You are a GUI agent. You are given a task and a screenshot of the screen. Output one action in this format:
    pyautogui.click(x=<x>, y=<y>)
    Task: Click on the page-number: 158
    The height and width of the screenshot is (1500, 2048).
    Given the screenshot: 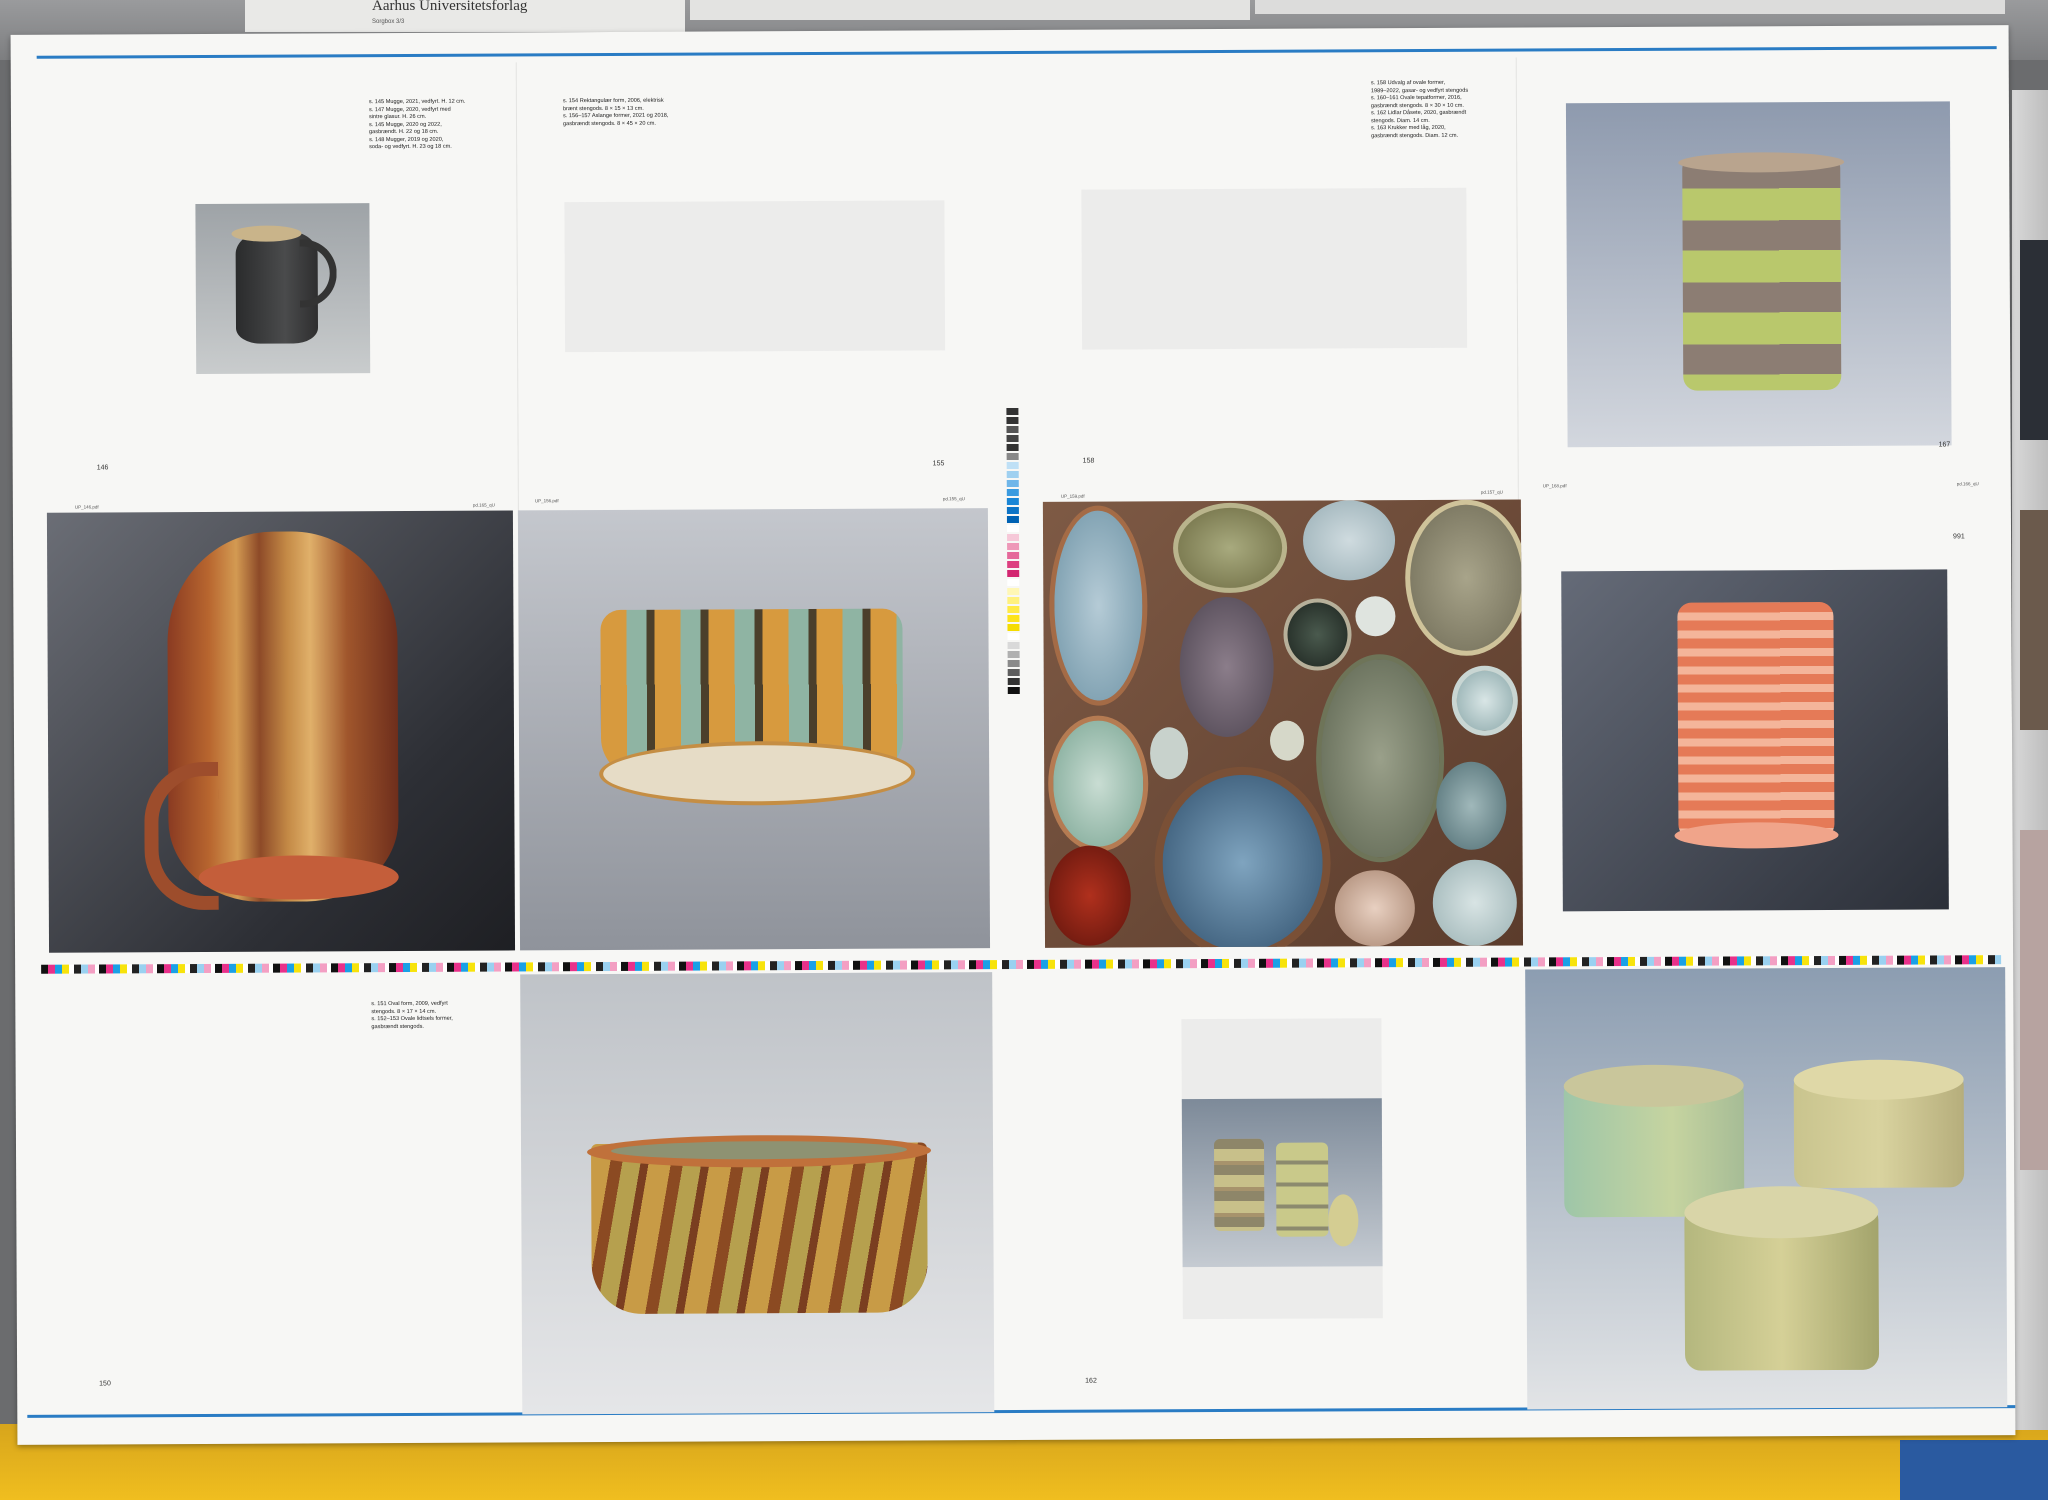 What is the action you would take?
    pyautogui.click(x=1088, y=461)
    